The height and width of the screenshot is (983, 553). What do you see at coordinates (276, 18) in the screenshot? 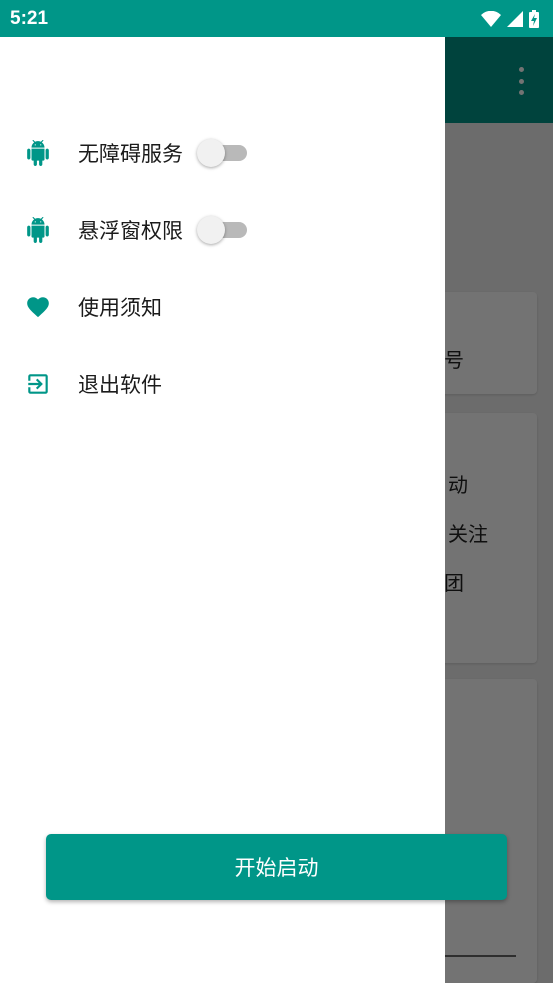
I see `status-bar: 5:21` at bounding box center [276, 18].